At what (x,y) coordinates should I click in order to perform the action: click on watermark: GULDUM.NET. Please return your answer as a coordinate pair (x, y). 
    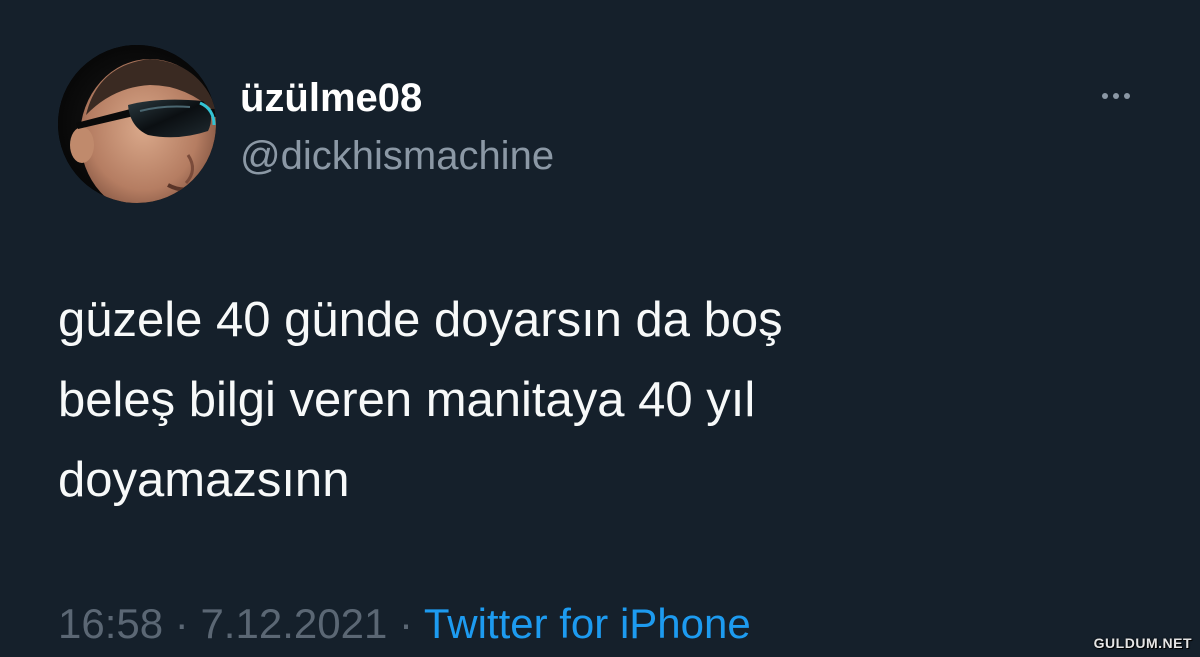
    Looking at the image, I should click on (1142, 643).